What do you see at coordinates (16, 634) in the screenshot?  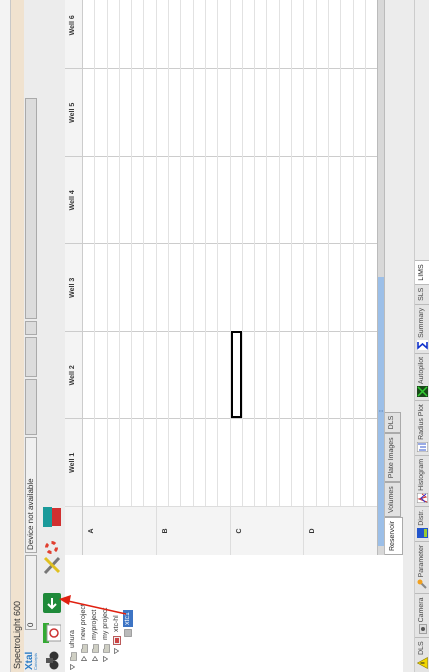 I see `window-title: SpectroLight 600` at bounding box center [16, 634].